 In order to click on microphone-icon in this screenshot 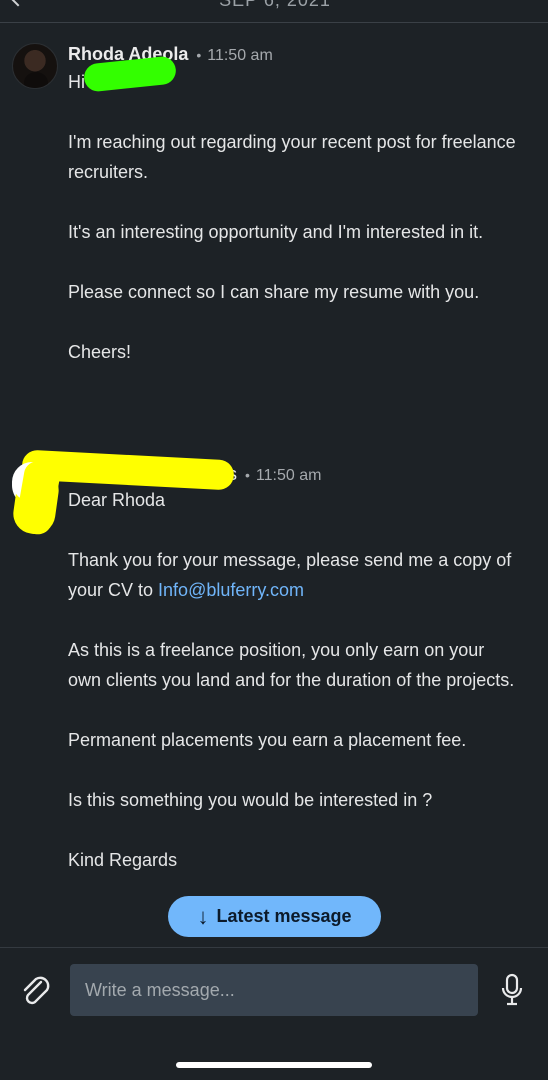, I will do `click(512, 990)`.